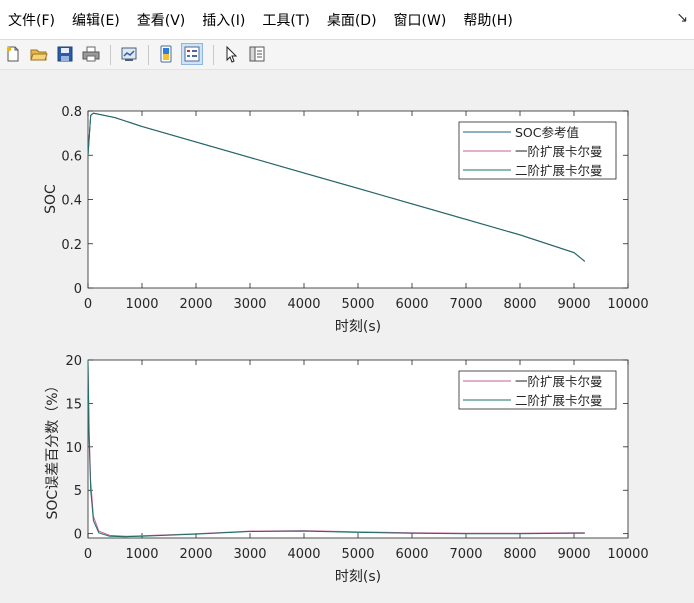 This screenshot has height=603, width=694. I want to click on y-tick-label: 0.4, so click(71, 201).